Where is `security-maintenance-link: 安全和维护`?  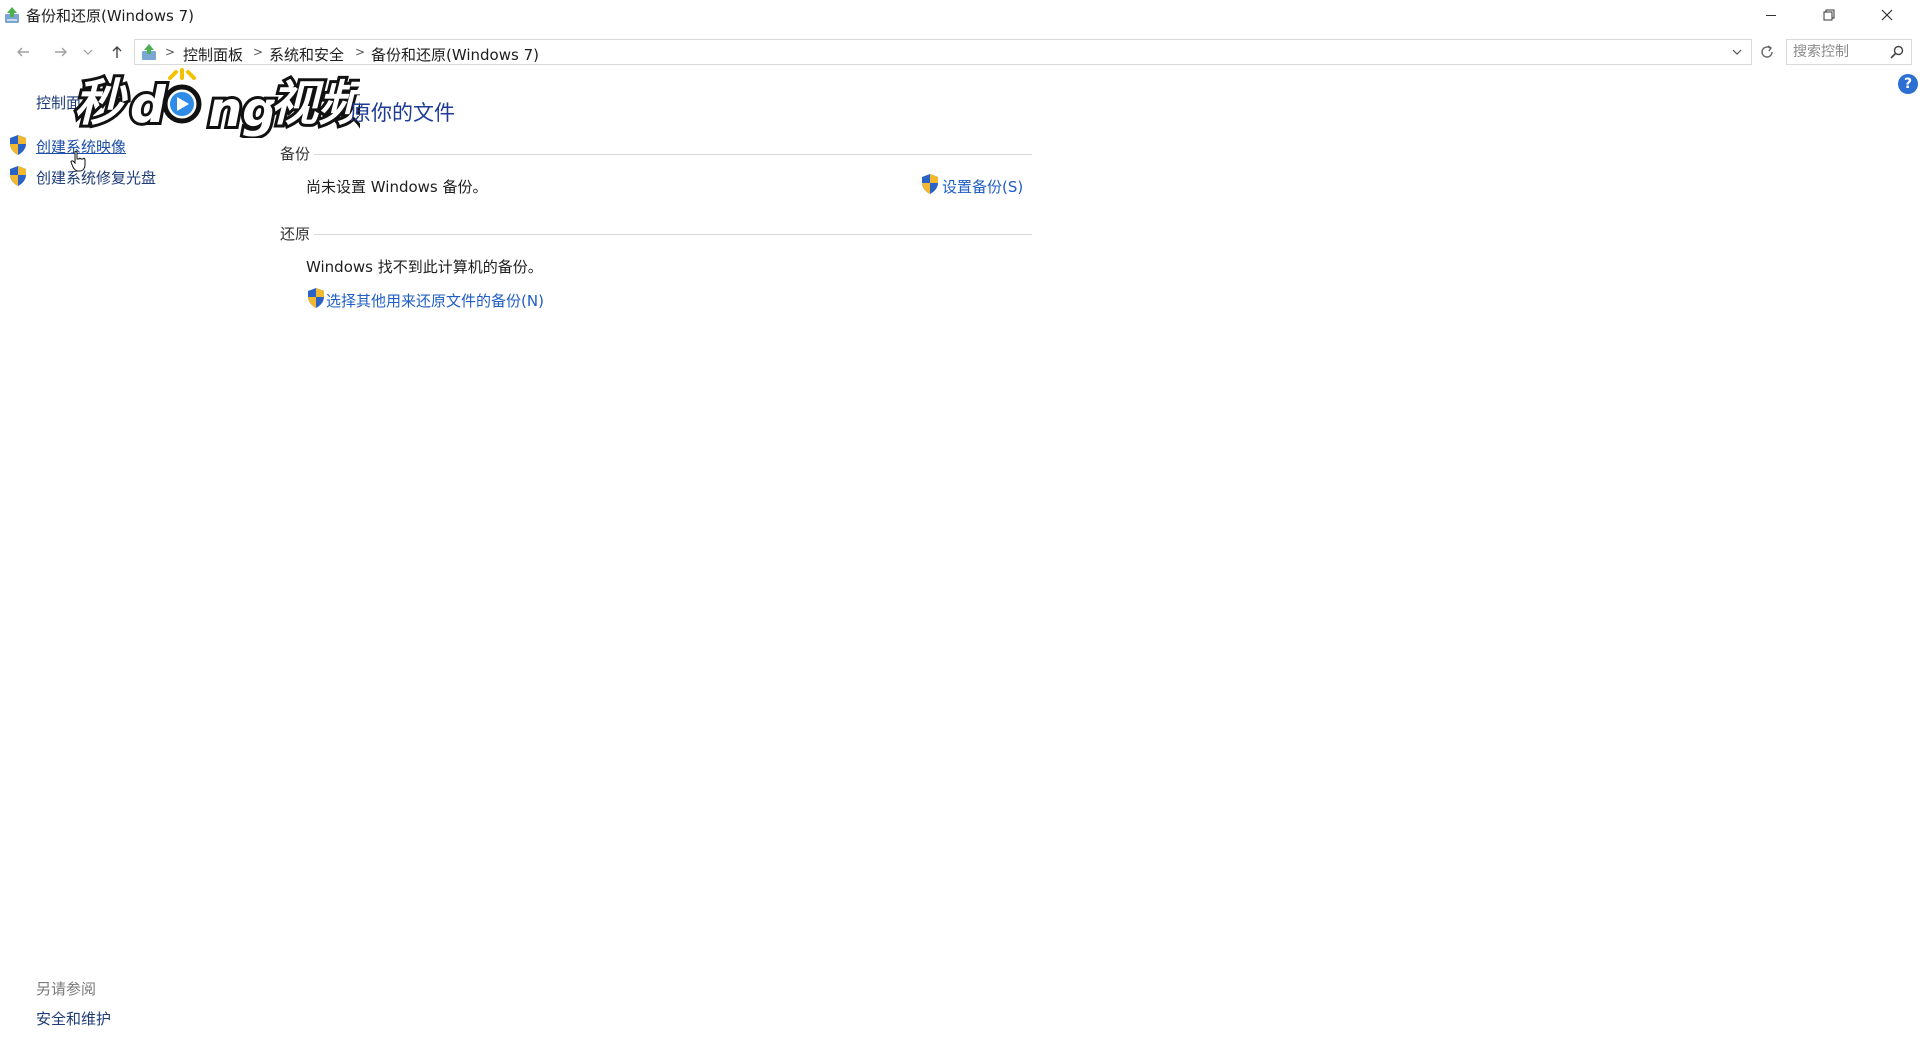
security-maintenance-link: 安全和维护 is located at coordinates (73, 1018).